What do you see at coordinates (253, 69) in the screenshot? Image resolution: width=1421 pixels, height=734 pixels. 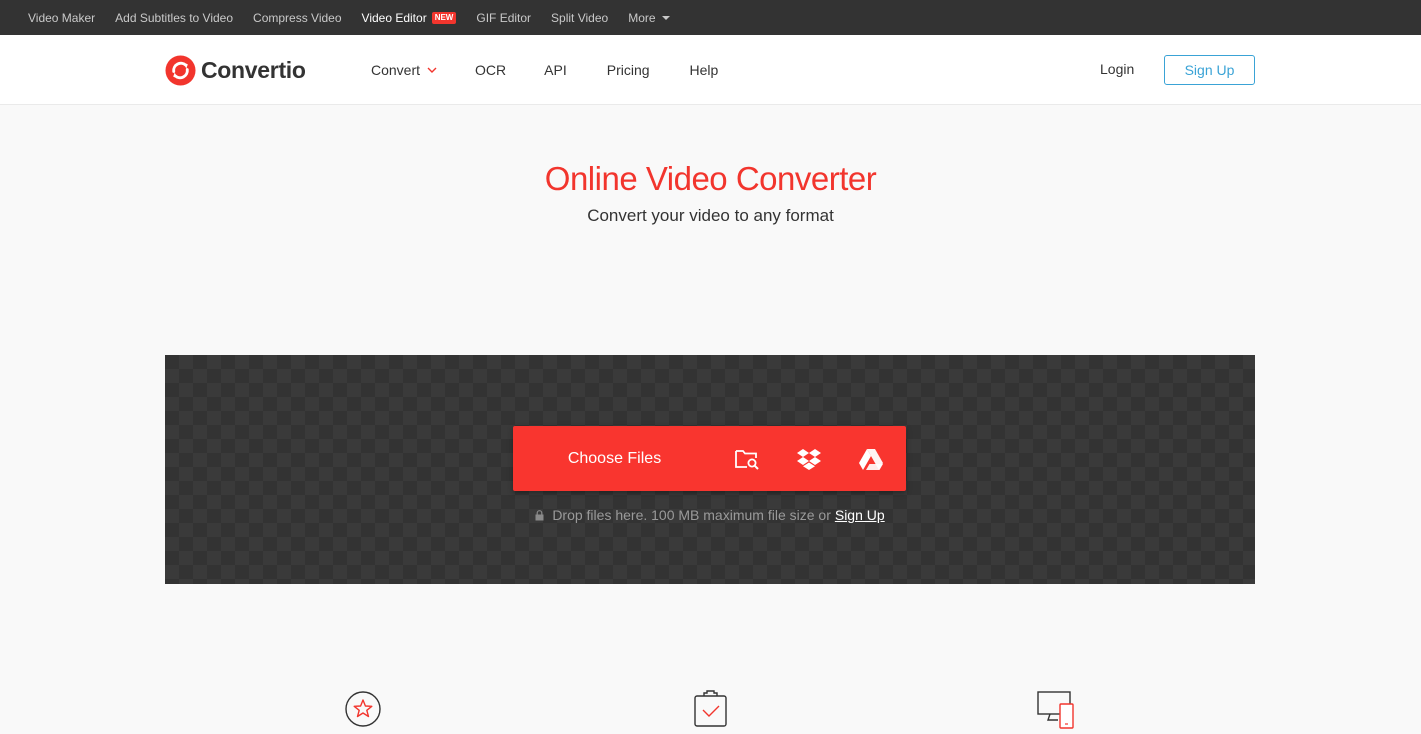 I see `brand-name: Convertio` at bounding box center [253, 69].